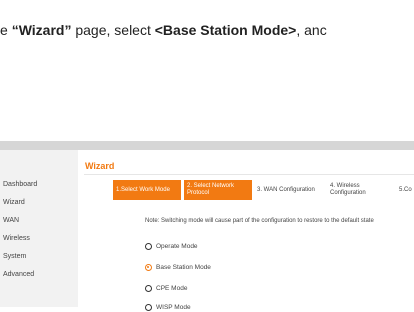 The width and height of the screenshot is (414, 312). I want to click on top-bar, so click(207, 145).